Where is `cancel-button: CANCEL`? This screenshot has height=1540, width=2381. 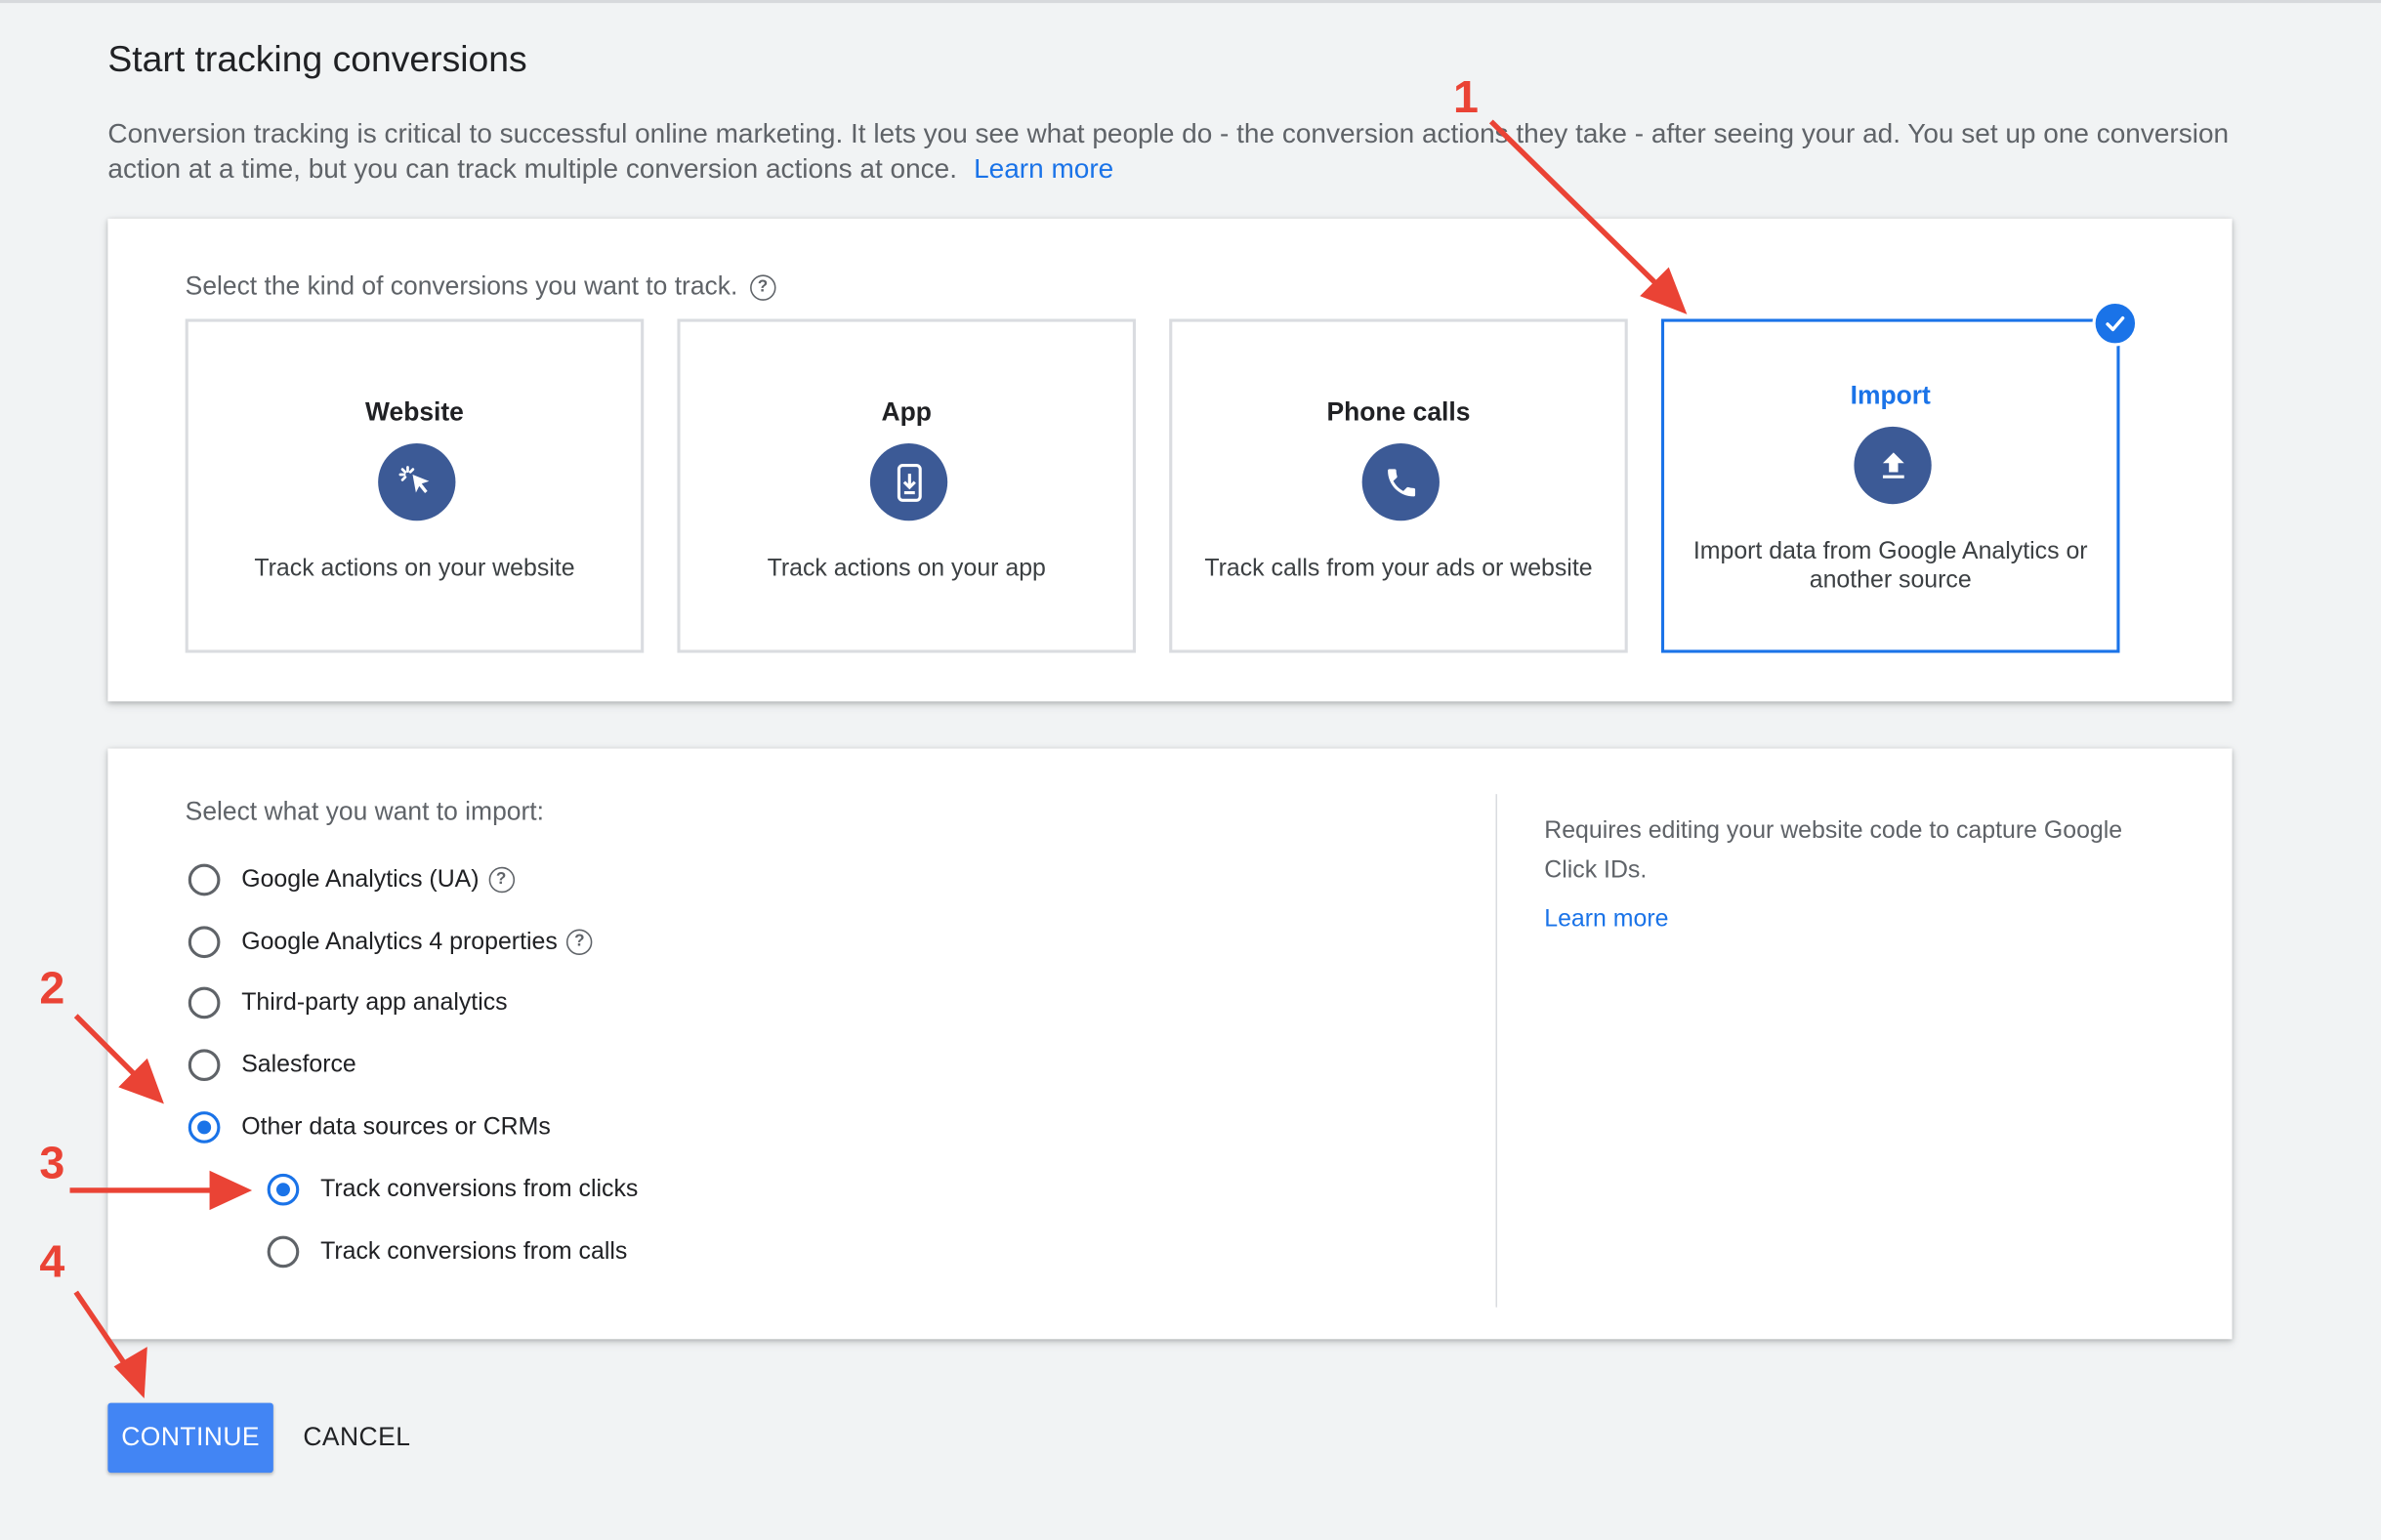 cancel-button: CANCEL is located at coordinates (356, 1438).